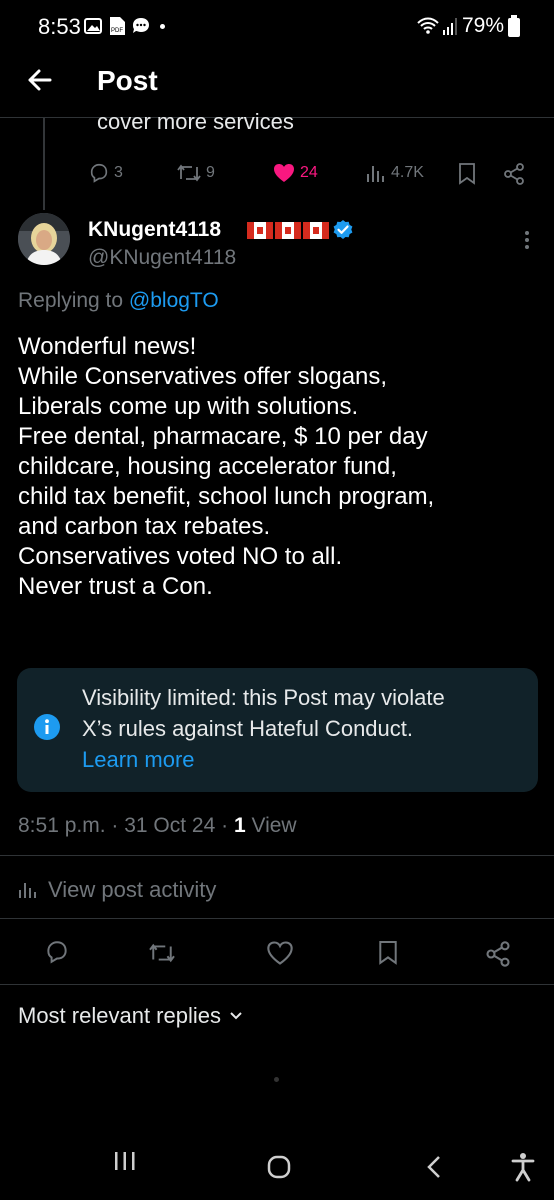  Describe the element at coordinates (117, 26) in the screenshot. I see `pdf-icon: PDF` at that location.